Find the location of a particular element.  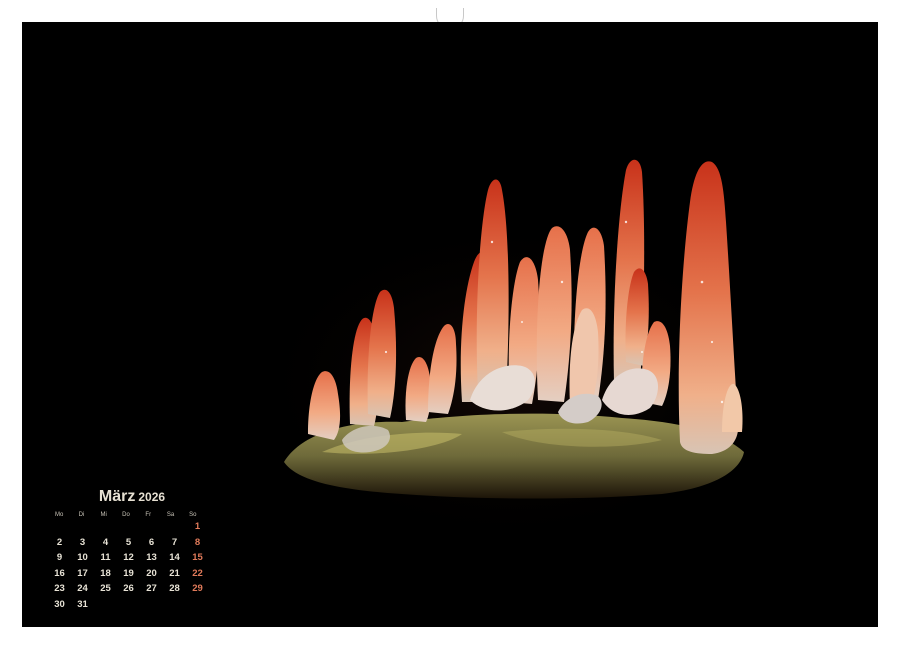

weekday-label: Mo is located at coordinates (59, 515).